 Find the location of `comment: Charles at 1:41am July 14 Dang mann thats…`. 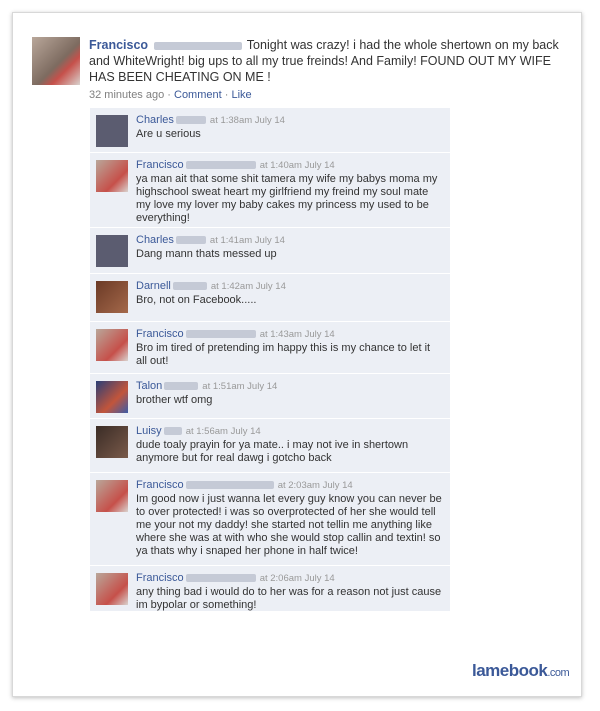

comment: Charles at 1:41am July 14 Dang mann thats… is located at coordinates (270, 251).